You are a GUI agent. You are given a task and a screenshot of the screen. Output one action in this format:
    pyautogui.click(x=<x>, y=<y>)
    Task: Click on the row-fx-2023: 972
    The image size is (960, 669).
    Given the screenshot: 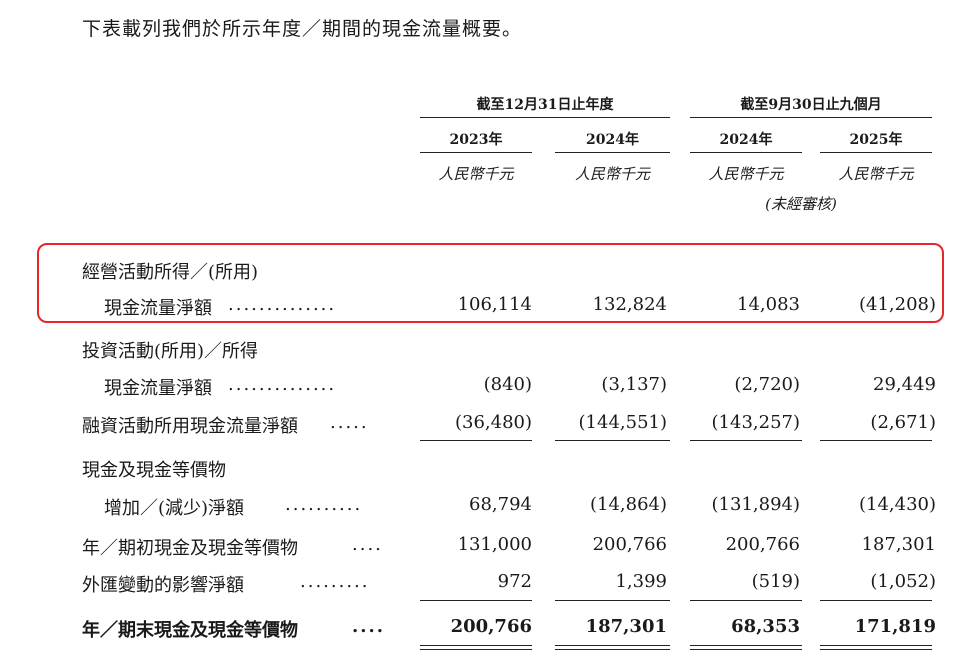 What is the action you would take?
    pyautogui.click(x=514, y=581)
    